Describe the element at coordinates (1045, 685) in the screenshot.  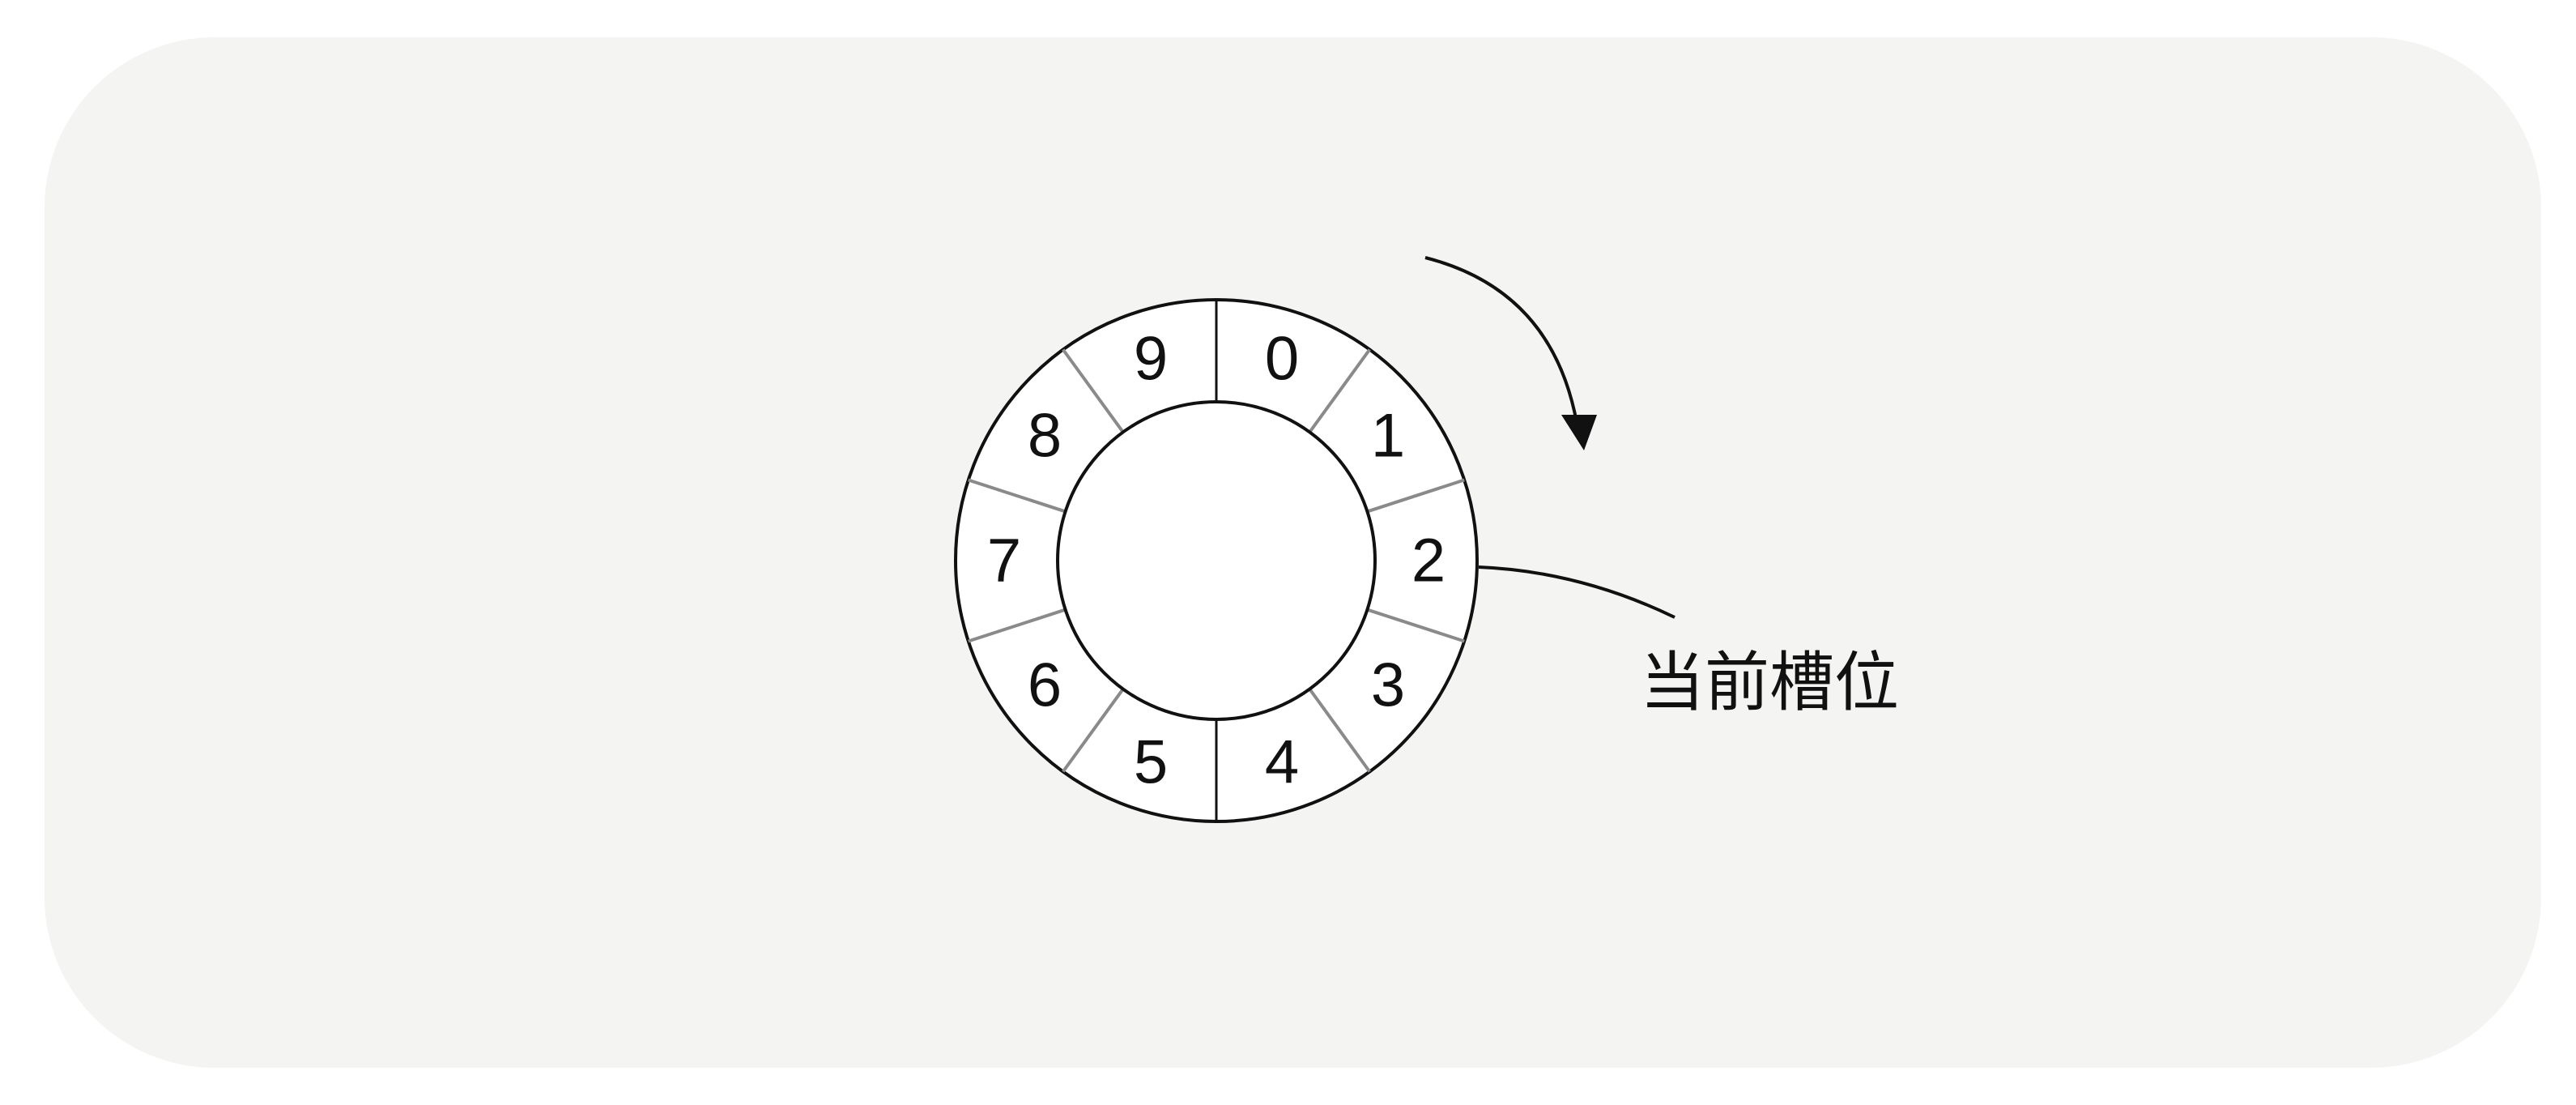
I see `slot-label-6: 6` at that location.